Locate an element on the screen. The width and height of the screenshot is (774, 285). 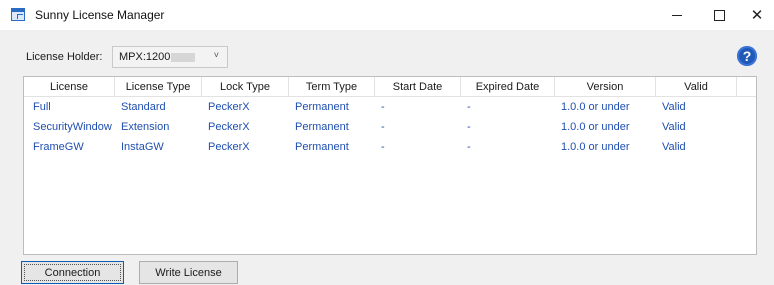
write-license-button: Write License is located at coordinates (188, 272).